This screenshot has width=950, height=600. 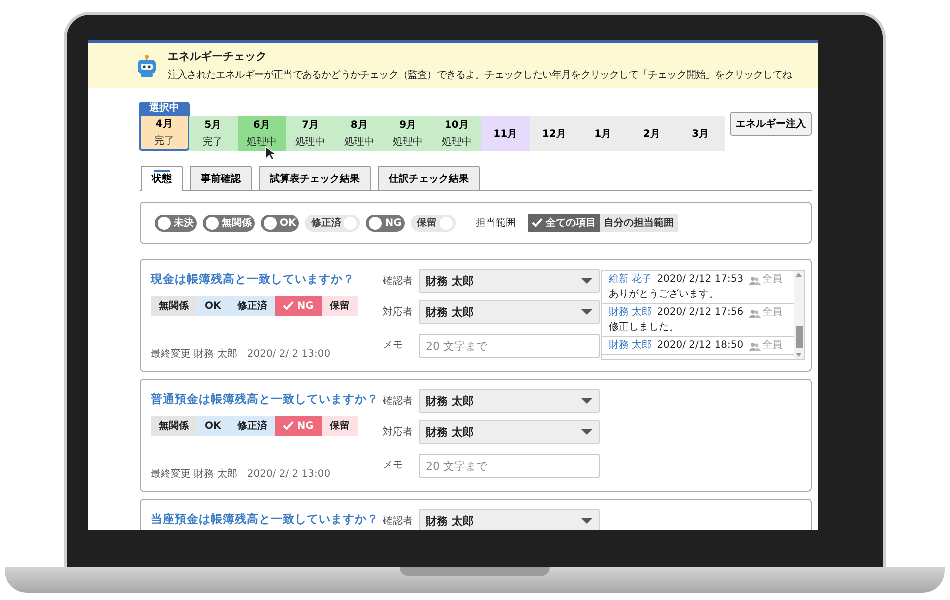 I want to click on filter-toggle: 未決, so click(x=176, y=223).